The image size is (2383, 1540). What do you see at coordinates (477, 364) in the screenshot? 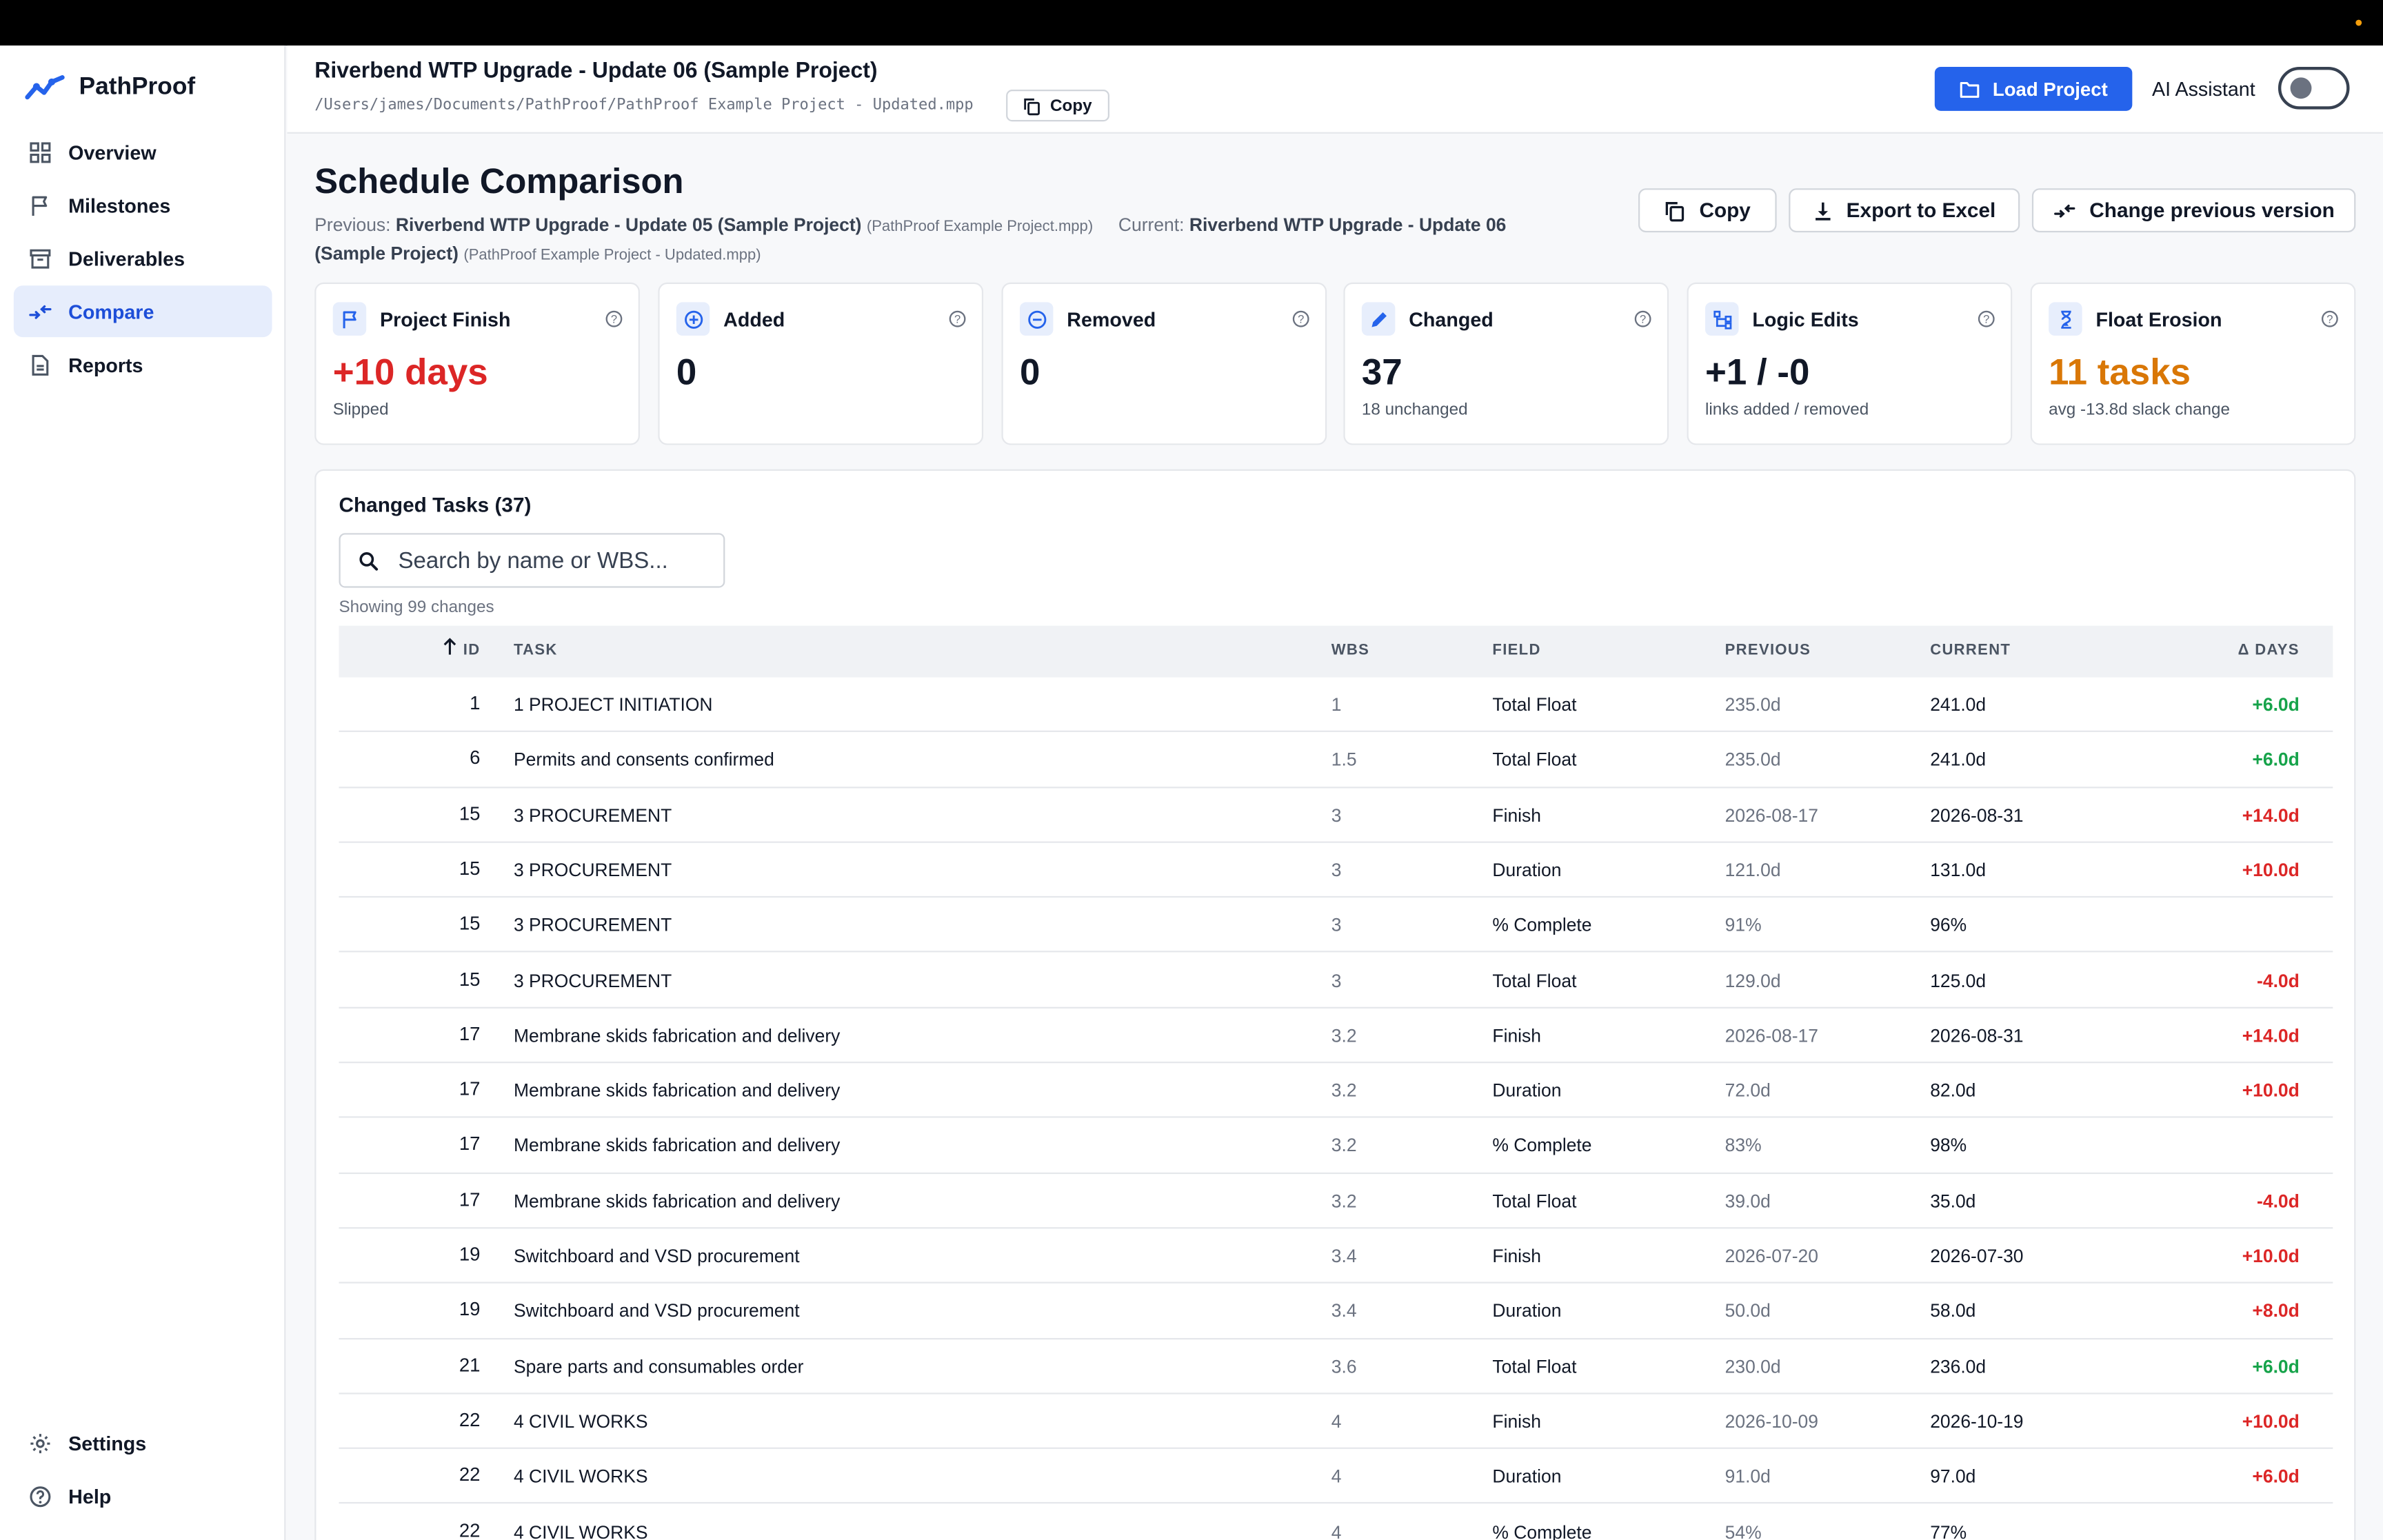
I see `project-finish-card: Project Finish ? +10 days Slipped` at bounding box center [477, 364].